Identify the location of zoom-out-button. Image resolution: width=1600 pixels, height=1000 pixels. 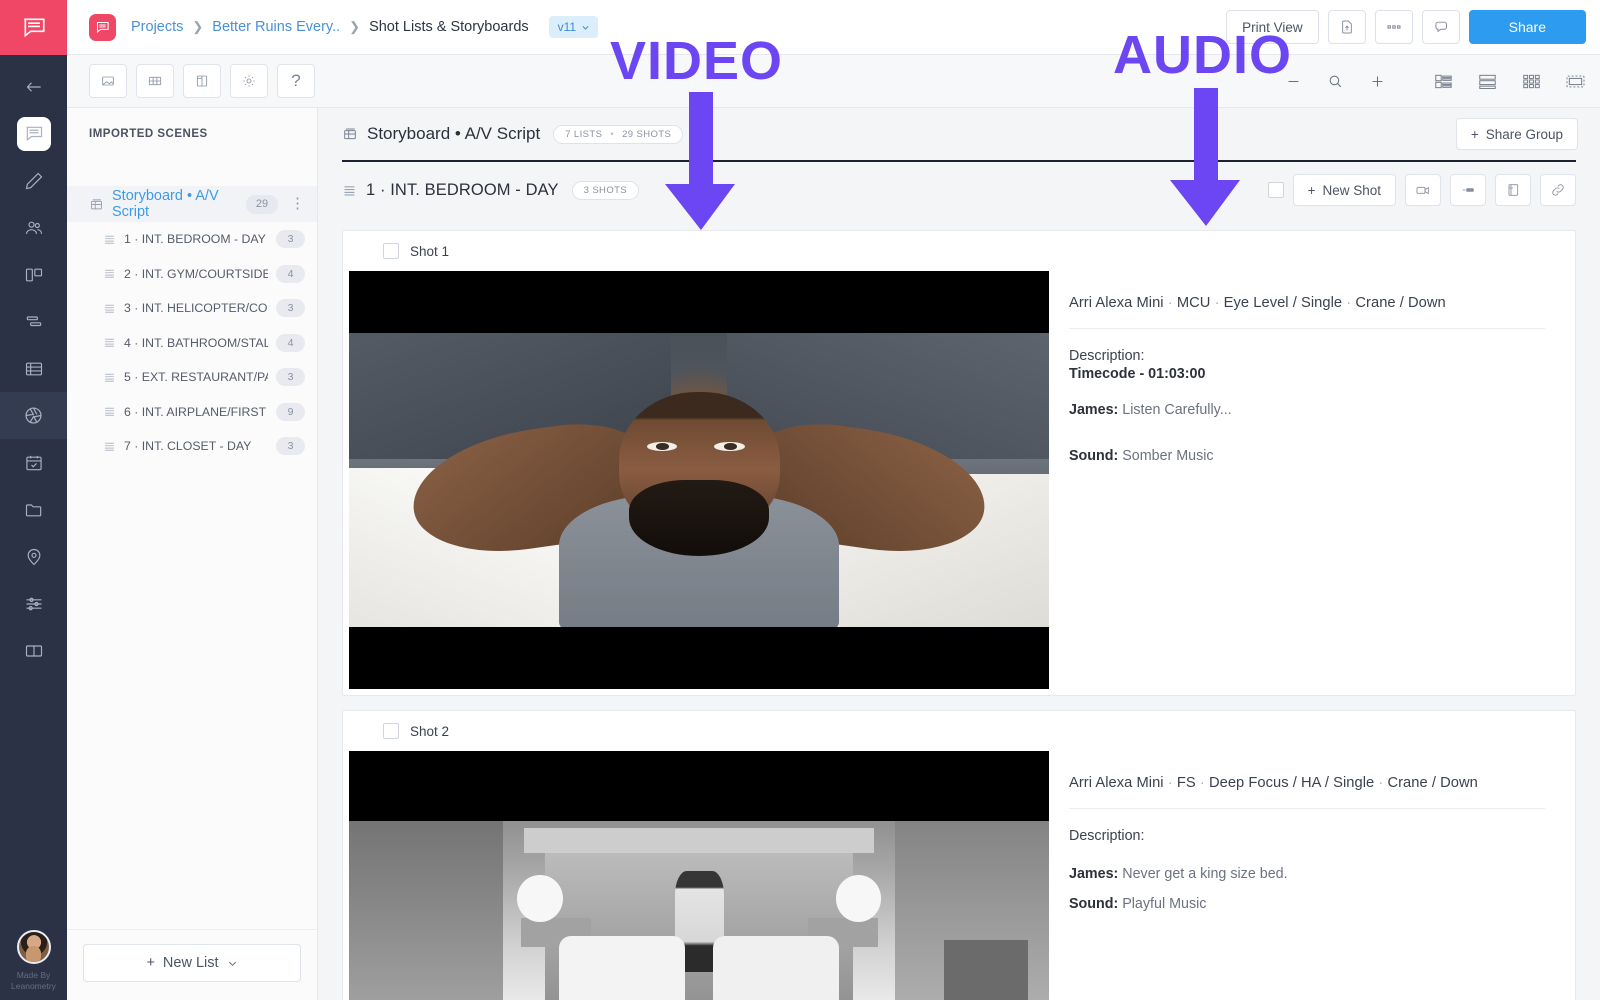
(1293, 81).